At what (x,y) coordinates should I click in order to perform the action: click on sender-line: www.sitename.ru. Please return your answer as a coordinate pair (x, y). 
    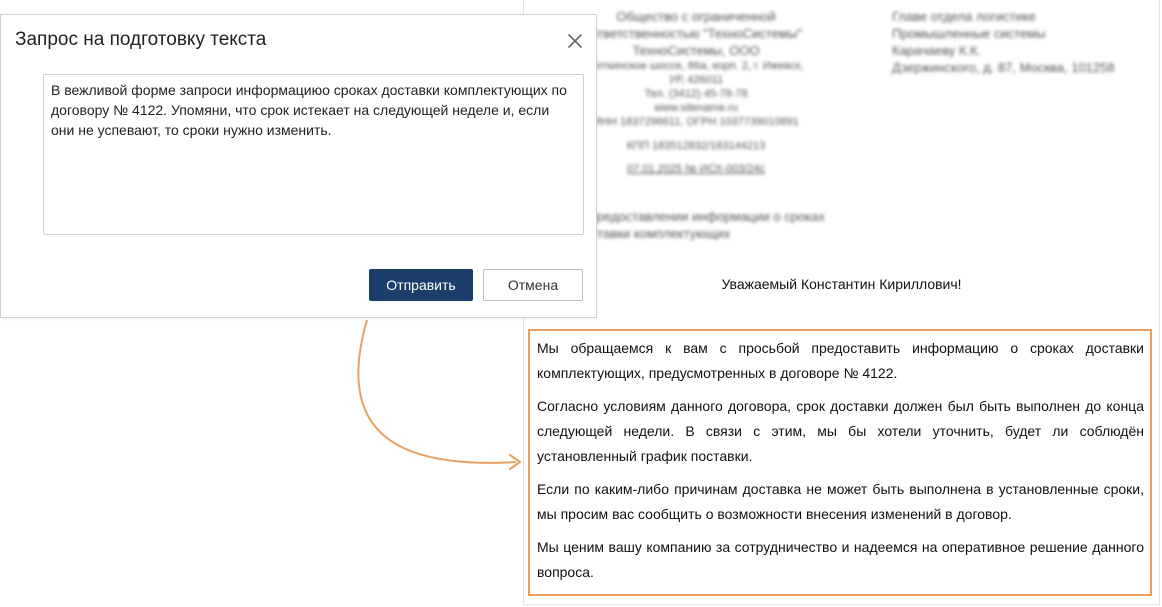
    Looking at the image, I should click on (696, 108).